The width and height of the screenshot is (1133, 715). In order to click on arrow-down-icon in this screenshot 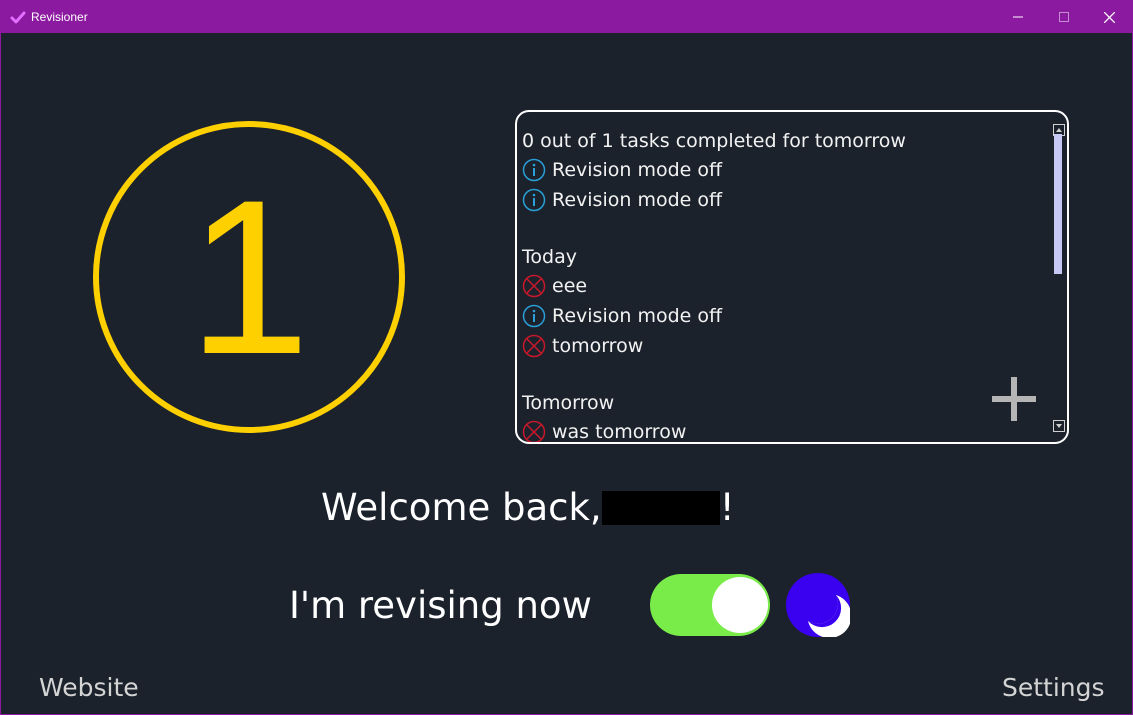, I will do `click(1059, 426)`.